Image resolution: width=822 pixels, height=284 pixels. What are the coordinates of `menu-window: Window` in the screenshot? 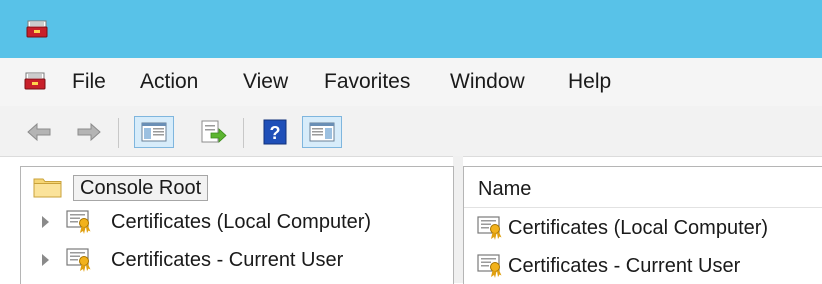 It's located at (487, 82).